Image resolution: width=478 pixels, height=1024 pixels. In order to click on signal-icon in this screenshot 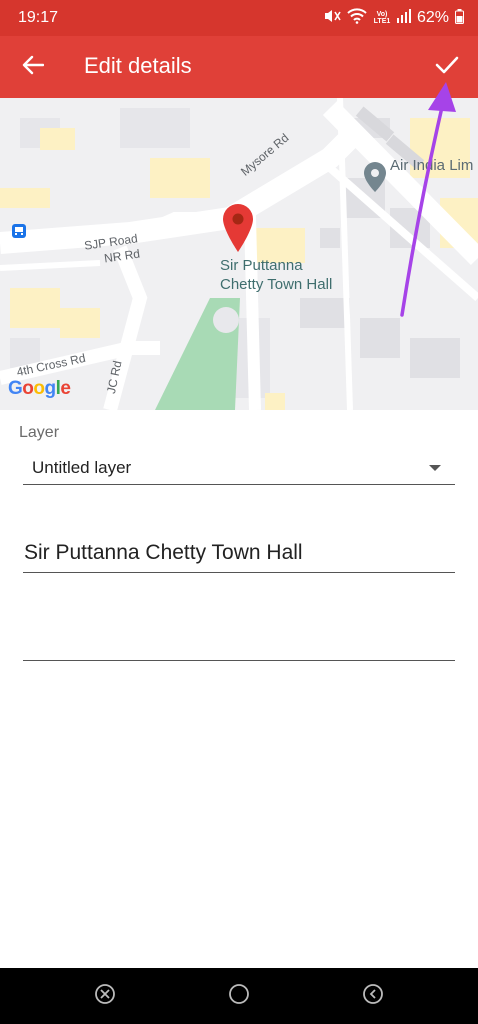, I will do `click(403, 18)`.